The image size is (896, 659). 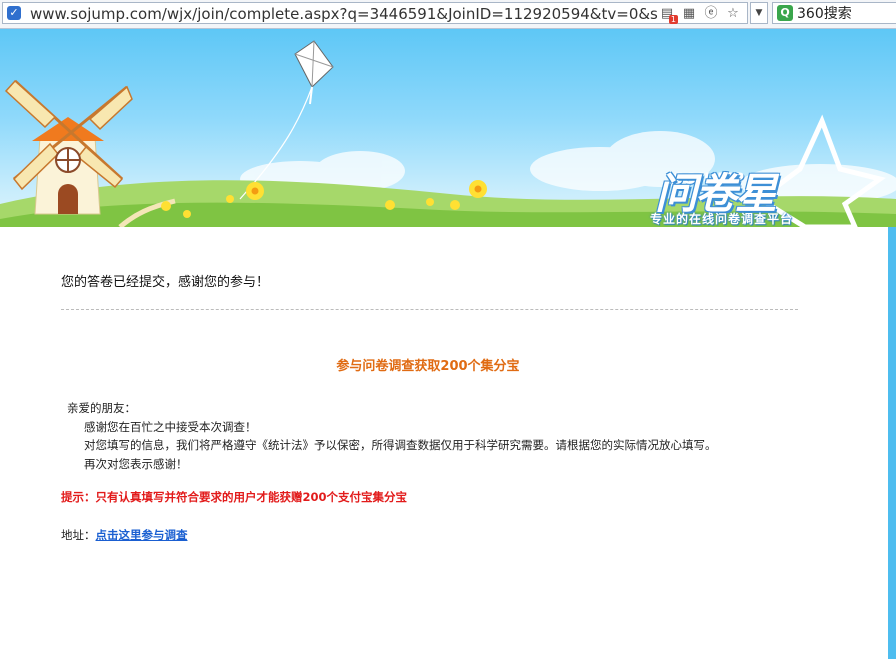 I want to click on address-row: 地址：点击这里参与调查, so click(x=124, y=535).